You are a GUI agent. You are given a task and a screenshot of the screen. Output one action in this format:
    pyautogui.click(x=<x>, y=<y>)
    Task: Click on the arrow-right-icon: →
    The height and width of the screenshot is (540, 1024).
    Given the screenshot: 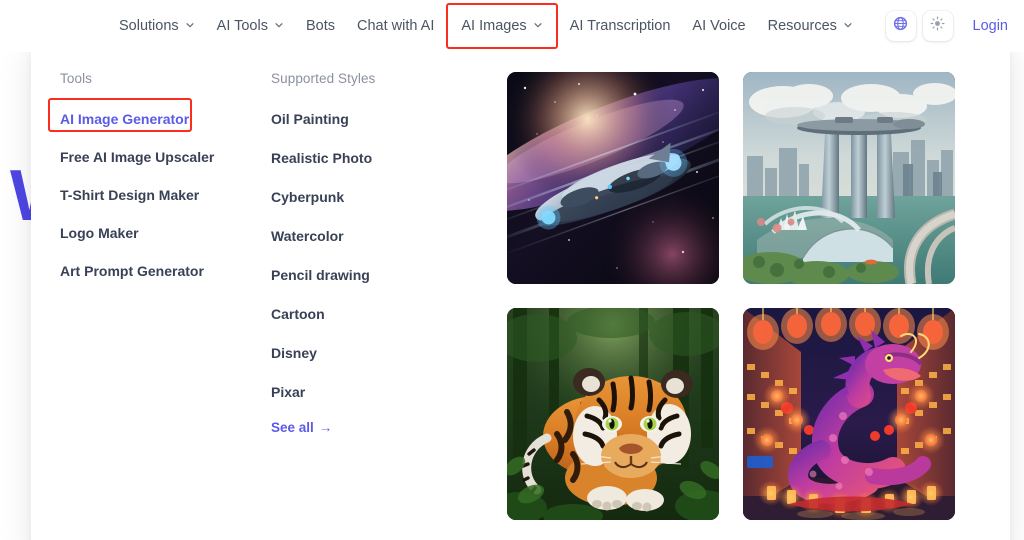 What is the action you would take?
    pyautogui.click(x=325, y=427)
    